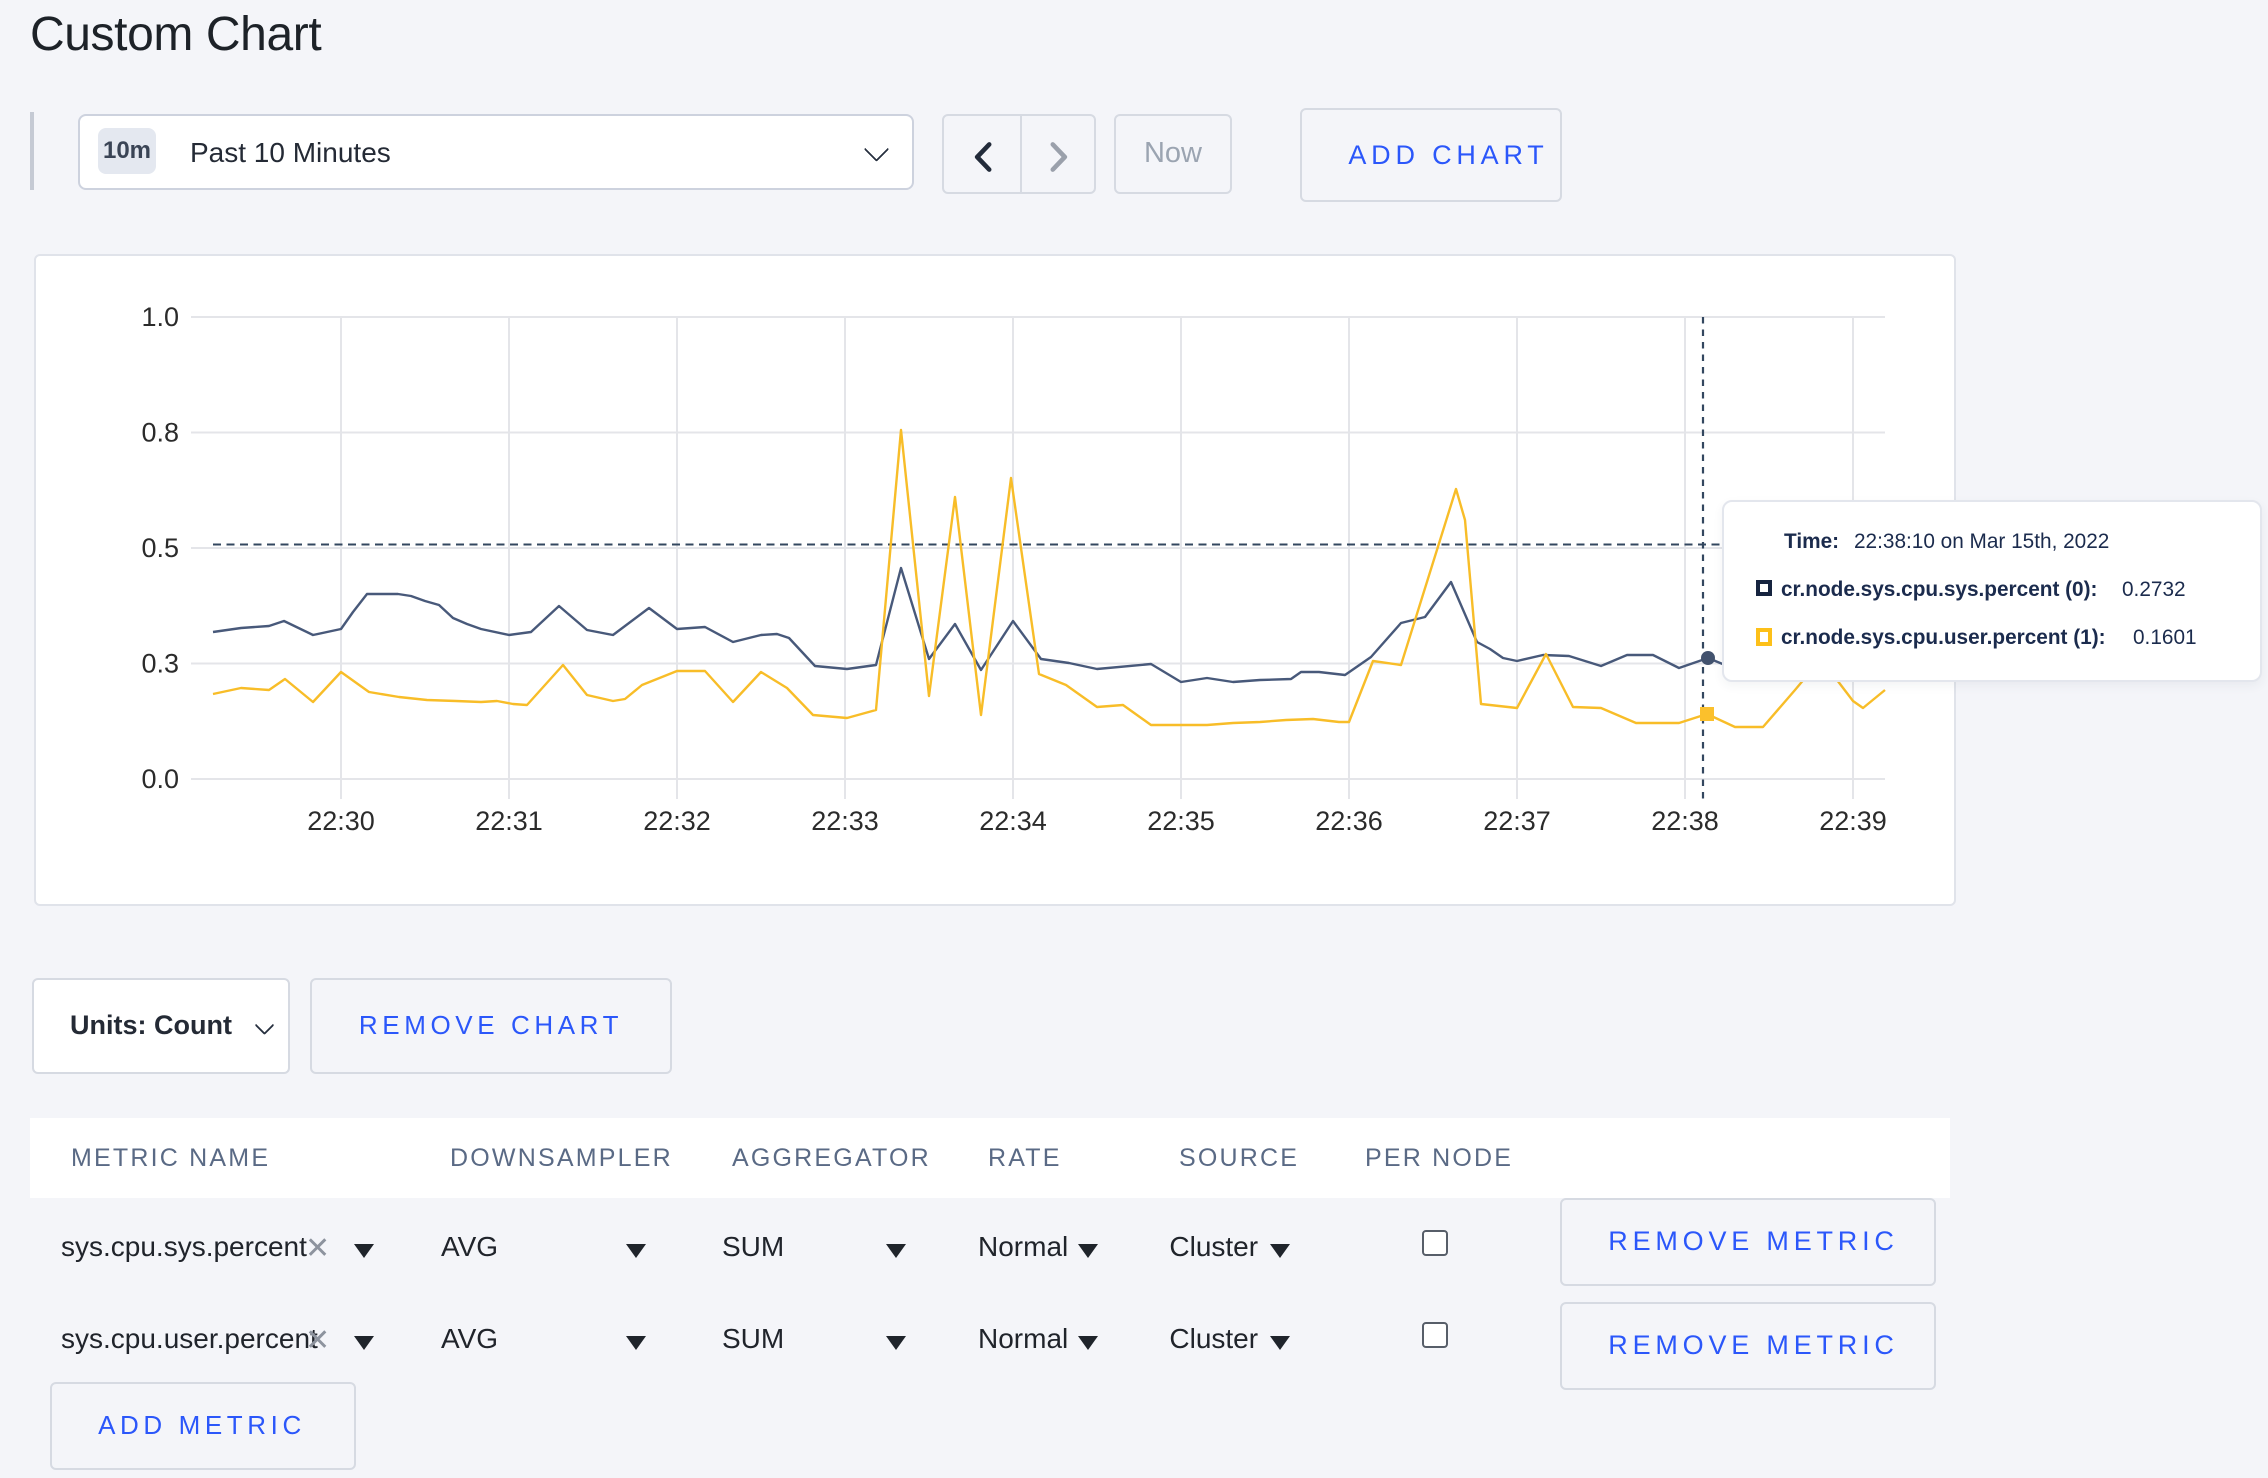 This screenshot has height=1478, width=2268. I want to click on svg-text: 22:30, so click(340, 820).